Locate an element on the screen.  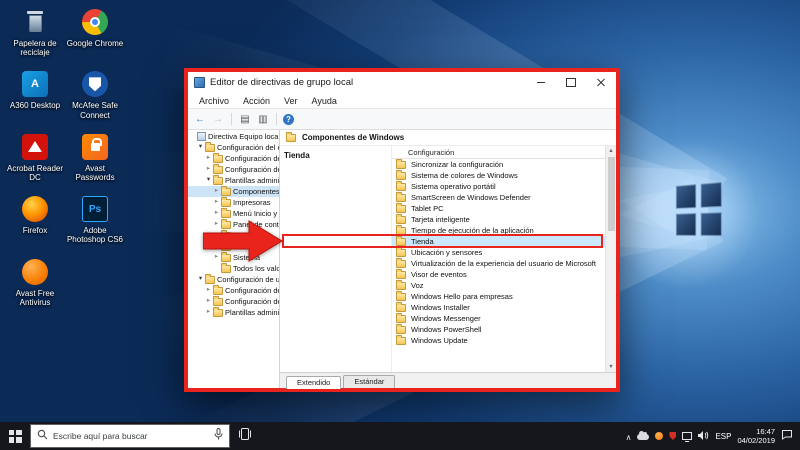
tree-item-3: ▸ Configuración de Windows is located at coordinates (233, 169).